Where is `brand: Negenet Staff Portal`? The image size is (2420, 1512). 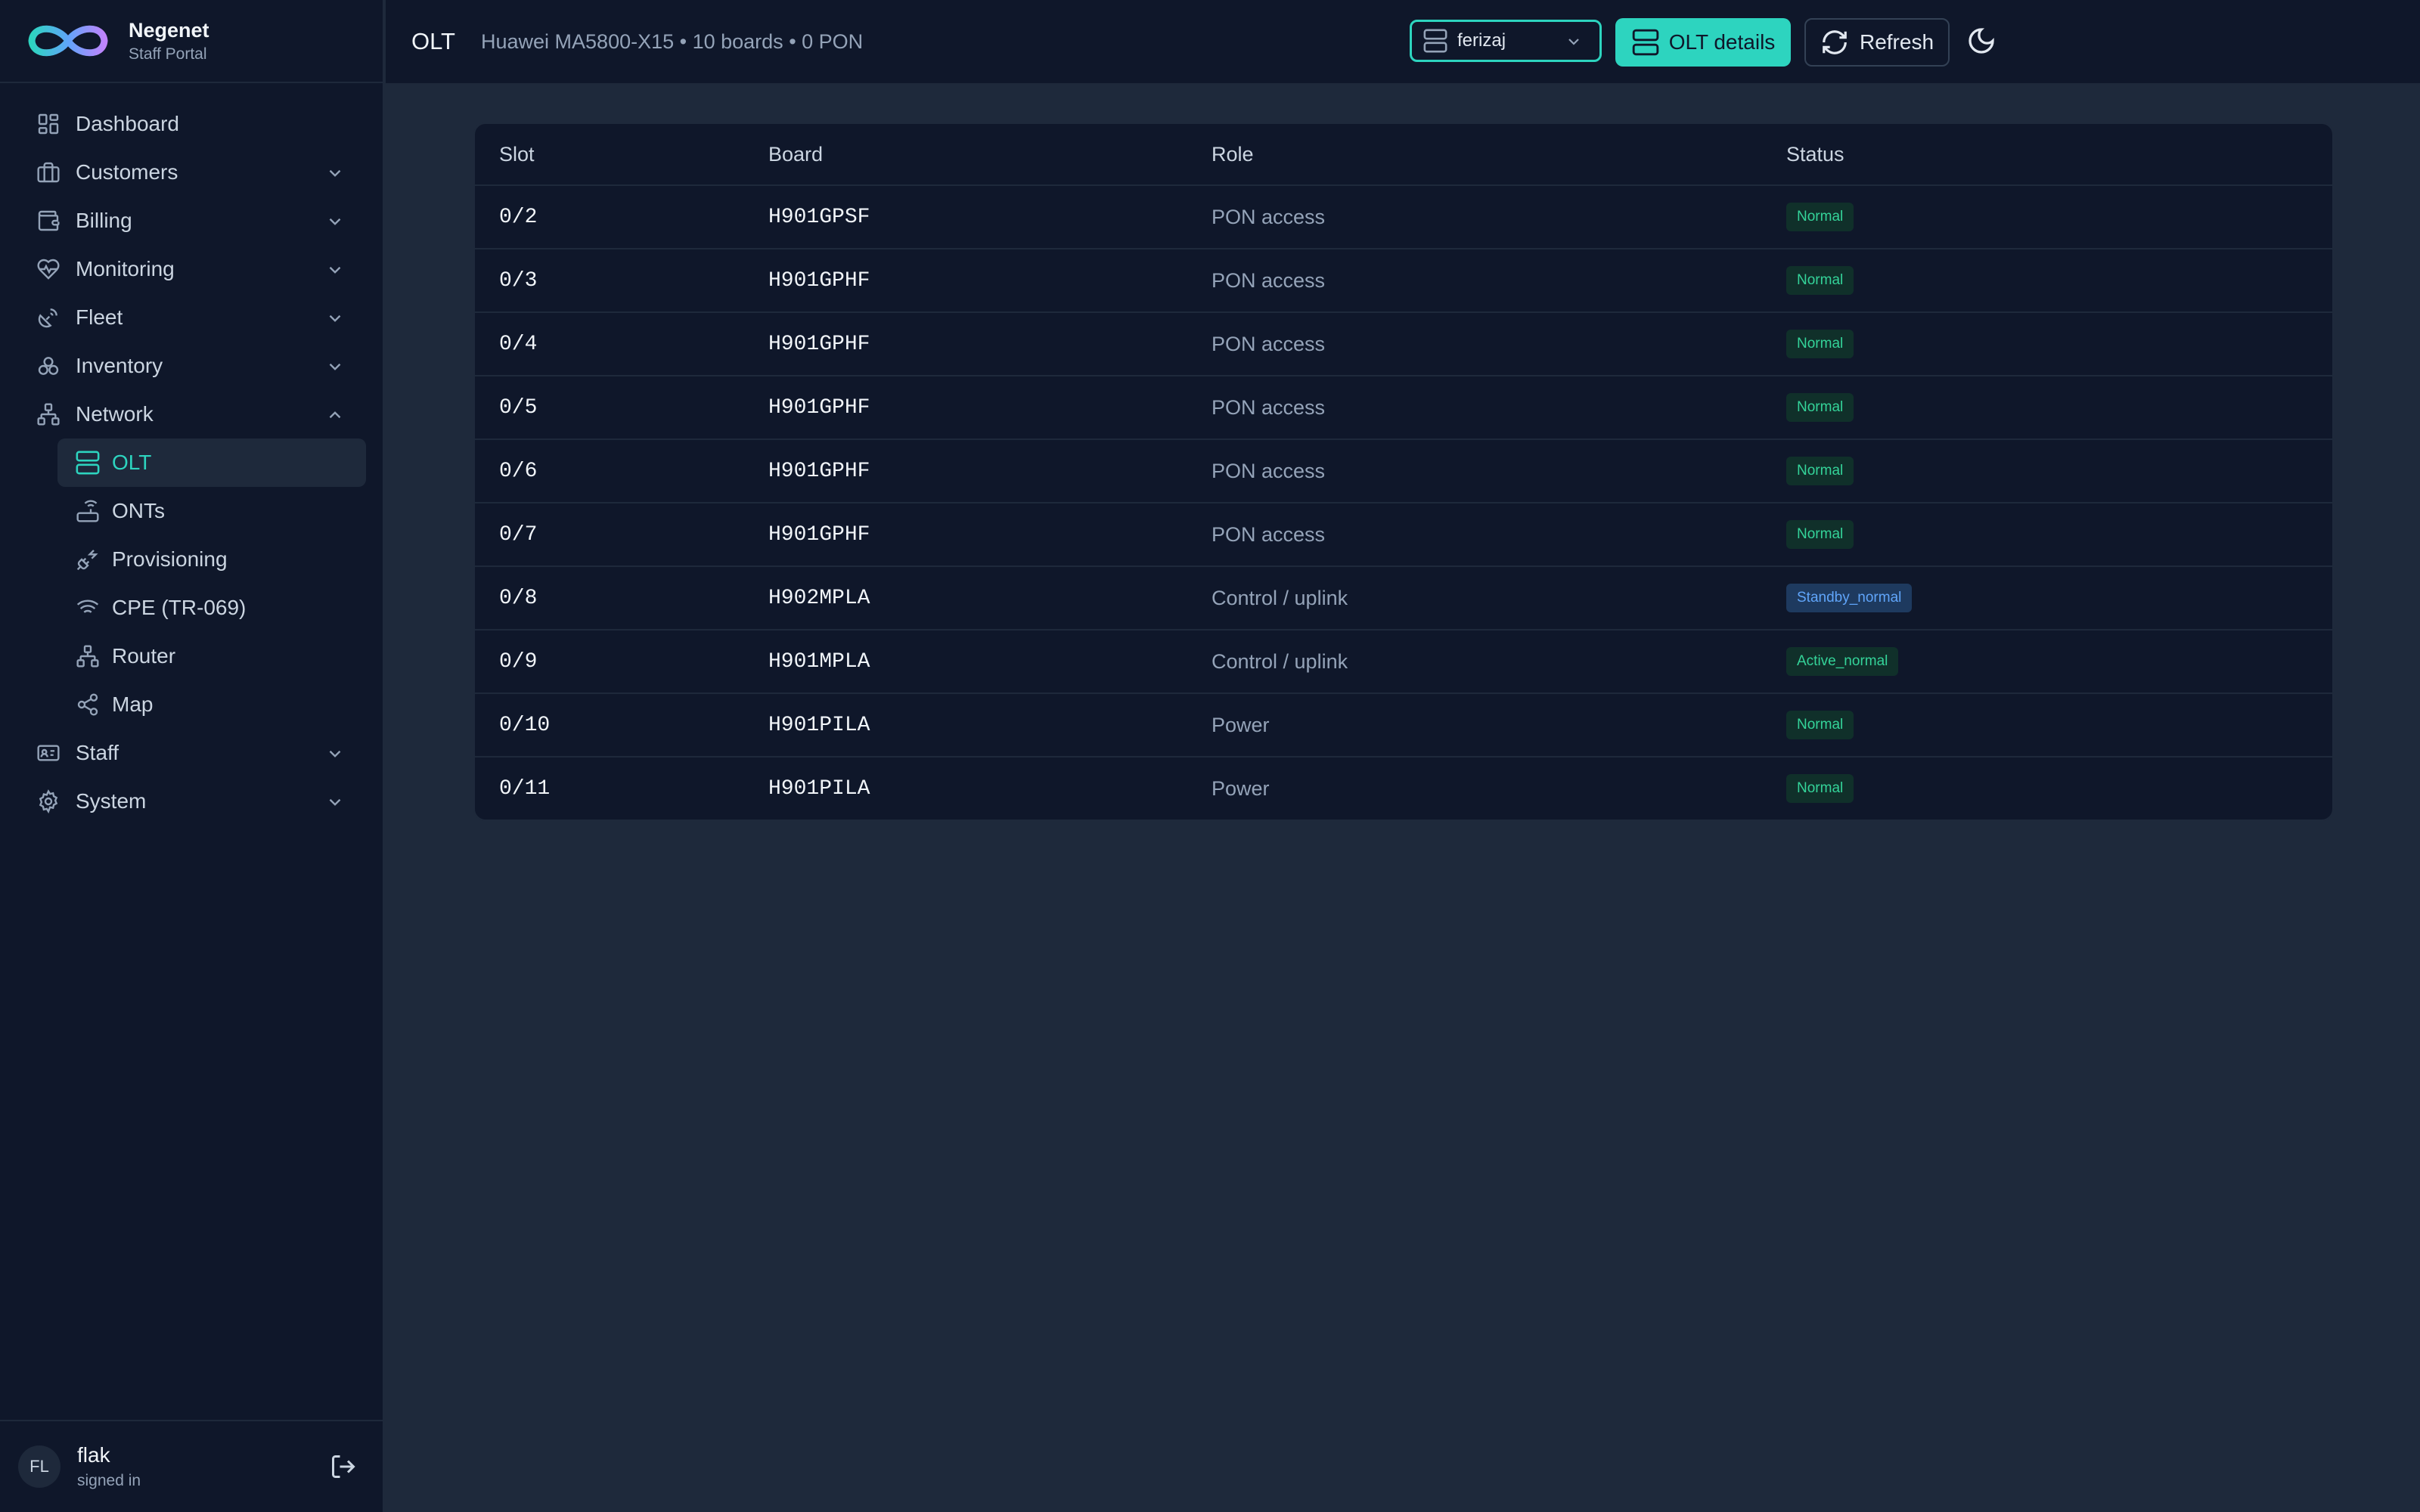 brand: Negenet Staff Portal is located at coordinates (191, 42).